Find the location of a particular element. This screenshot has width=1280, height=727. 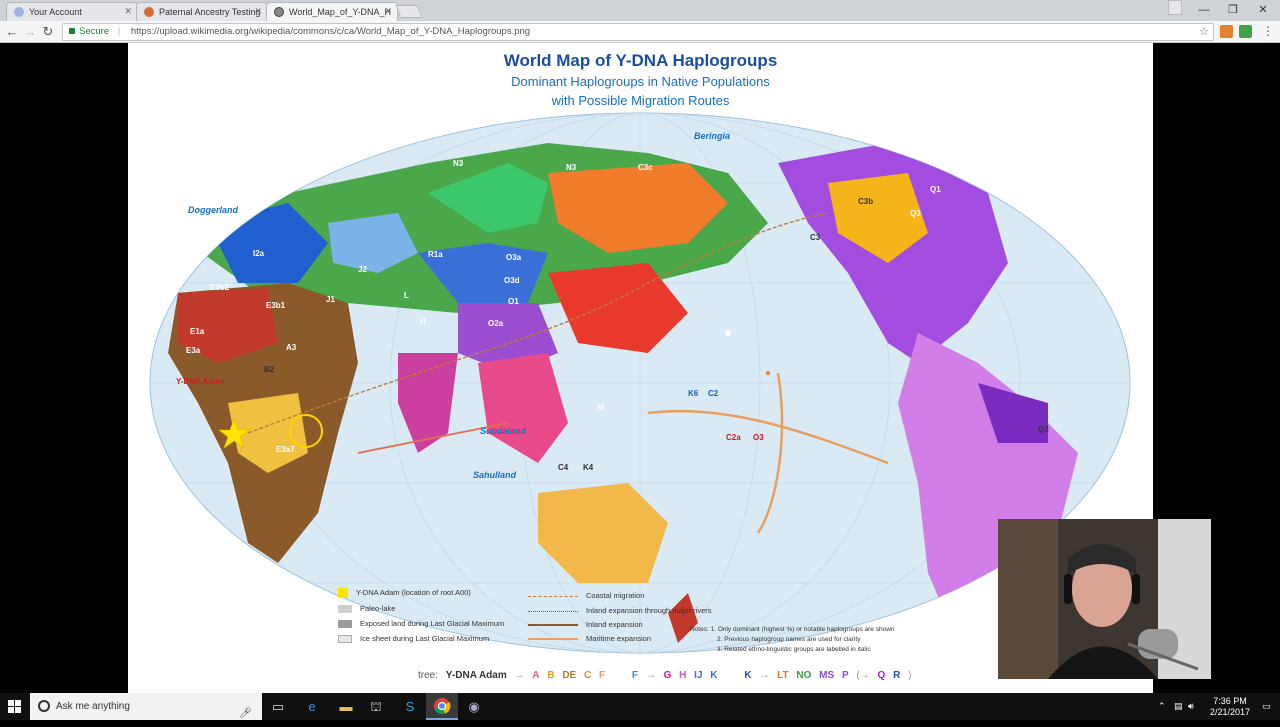

new-tab-button is located at coordinates (409, 11).